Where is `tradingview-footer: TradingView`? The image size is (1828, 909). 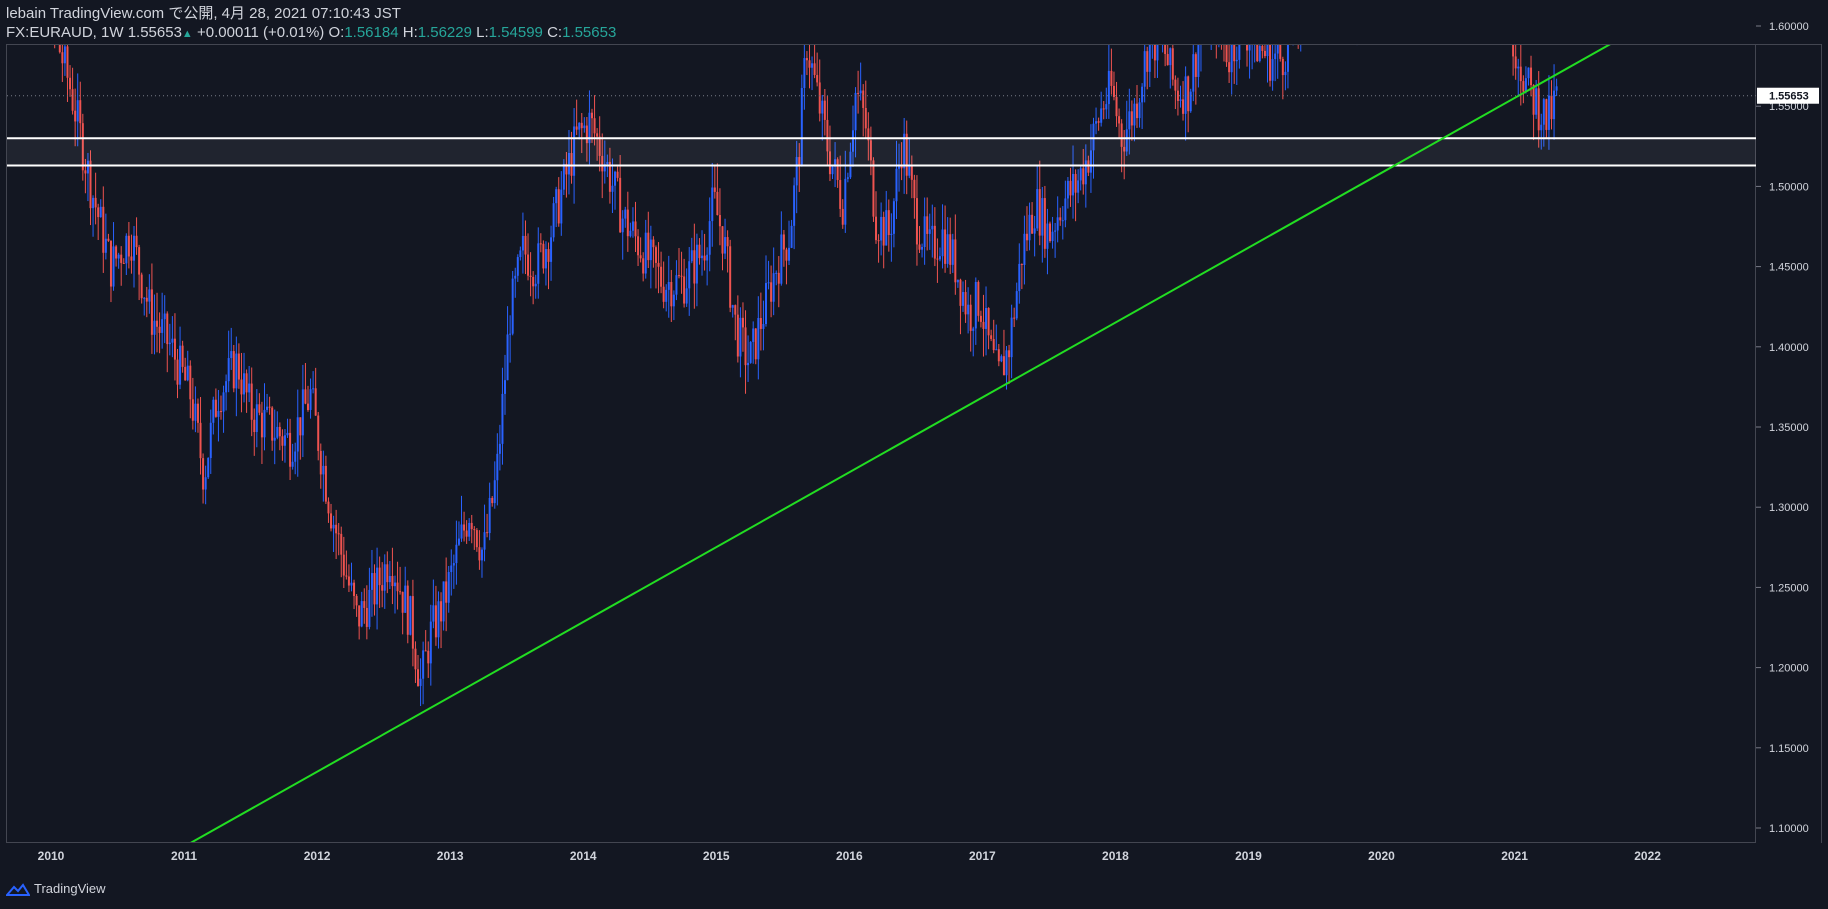
tradingview-footer: TradingView is located at coordinates (56, 888).